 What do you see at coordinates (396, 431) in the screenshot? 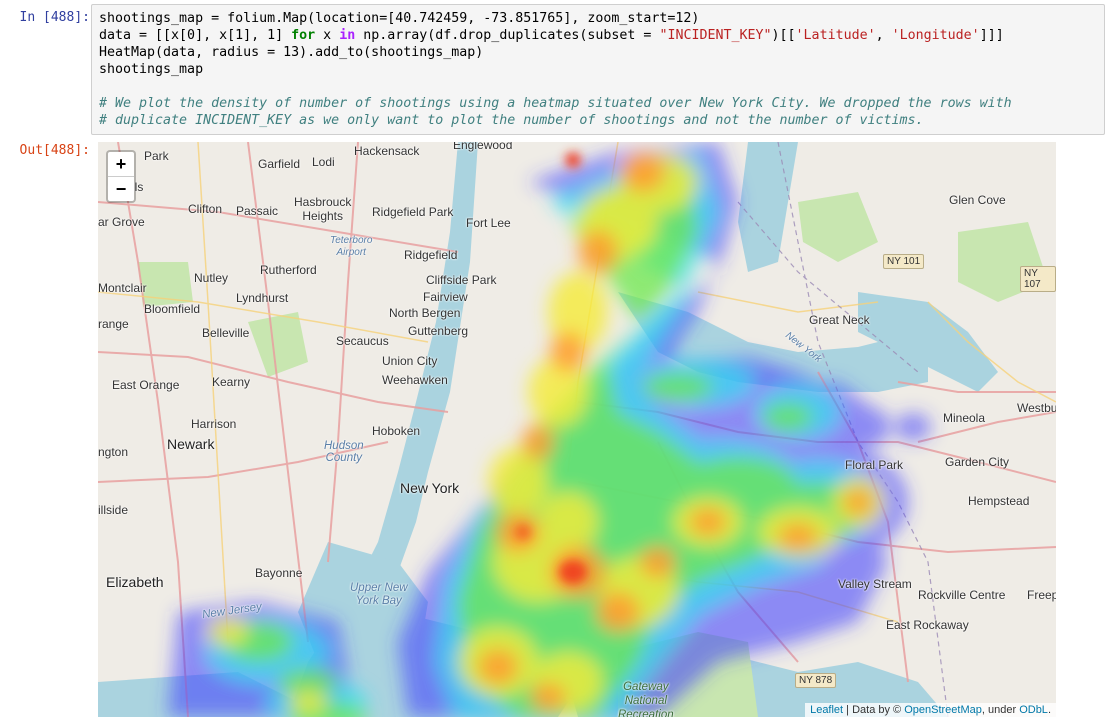
I see `map-label-hoboken: Hoboken` at bounding box center [396, 431].